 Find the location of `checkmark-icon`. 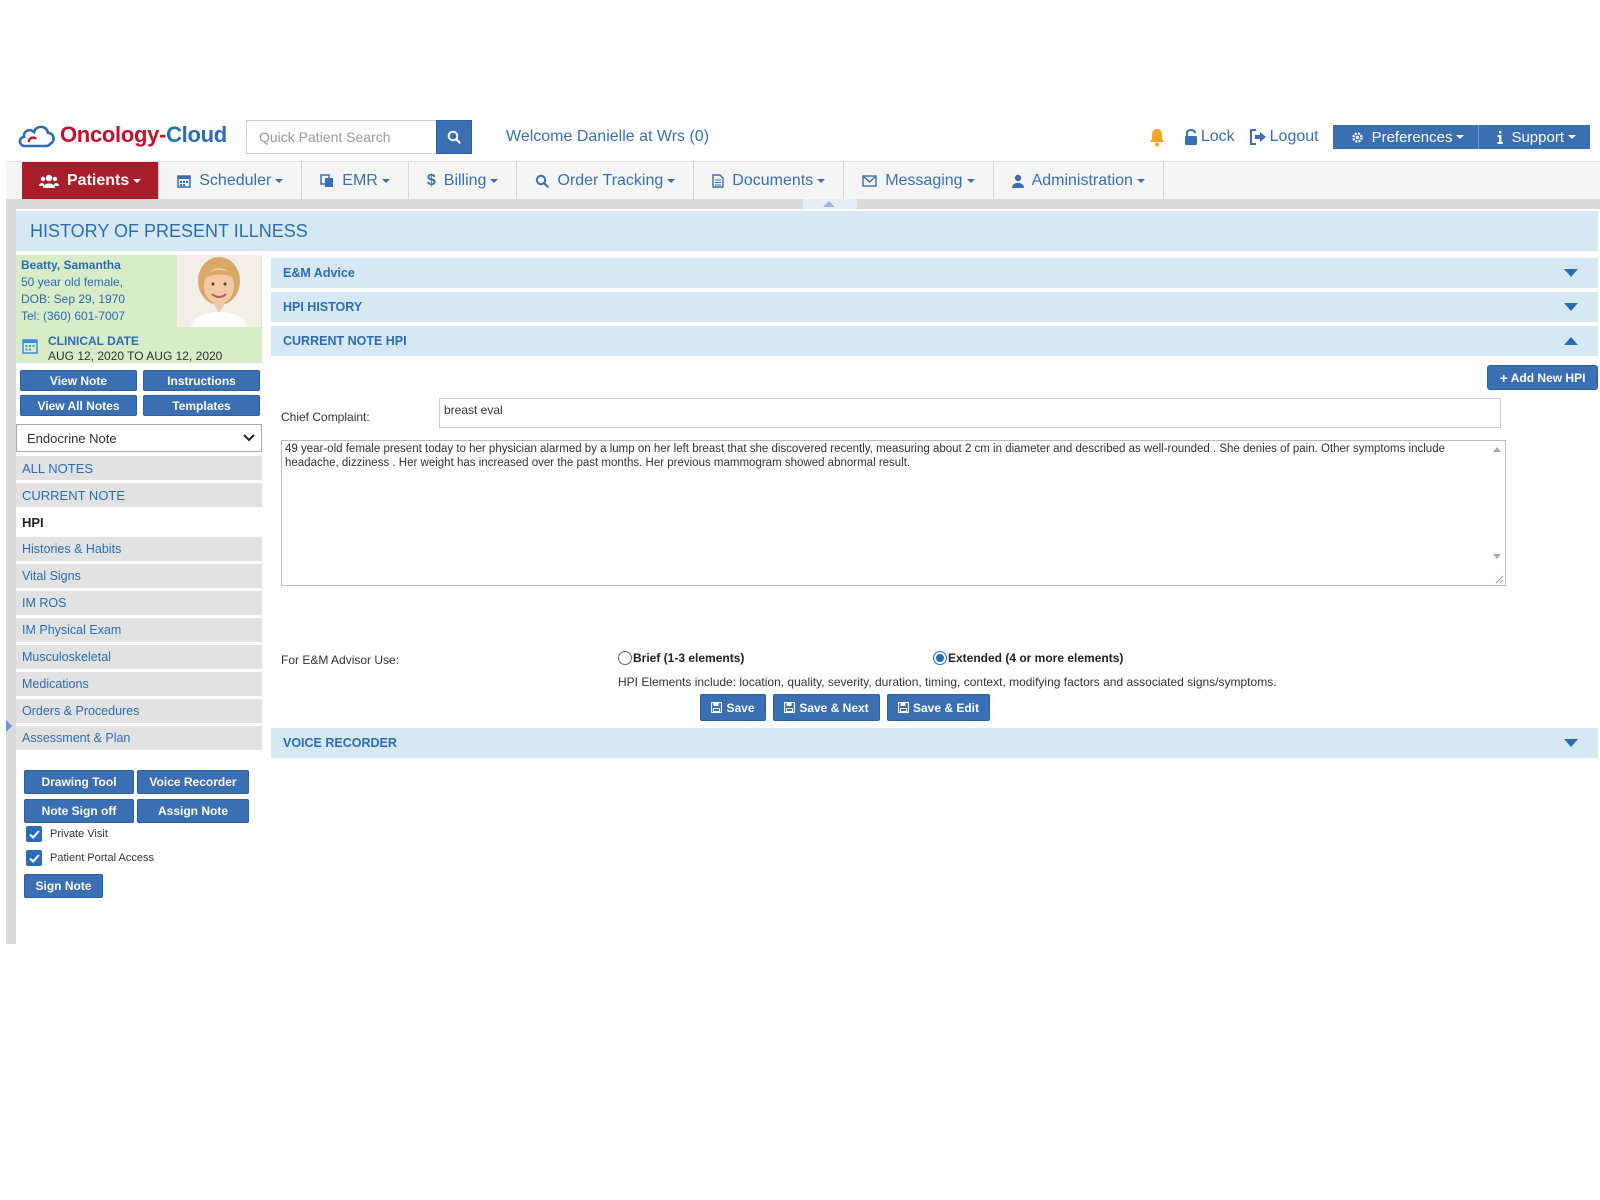

checkmark-icon is located at coordinates (34, 834).